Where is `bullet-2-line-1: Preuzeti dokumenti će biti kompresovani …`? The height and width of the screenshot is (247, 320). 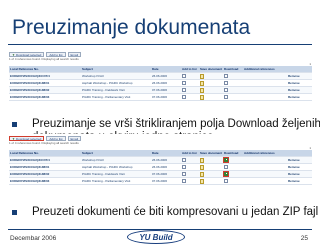 bullet-2-line-1: Preuzeti dokumenti će biti kompresovani … is located at coordinates (175, 212).